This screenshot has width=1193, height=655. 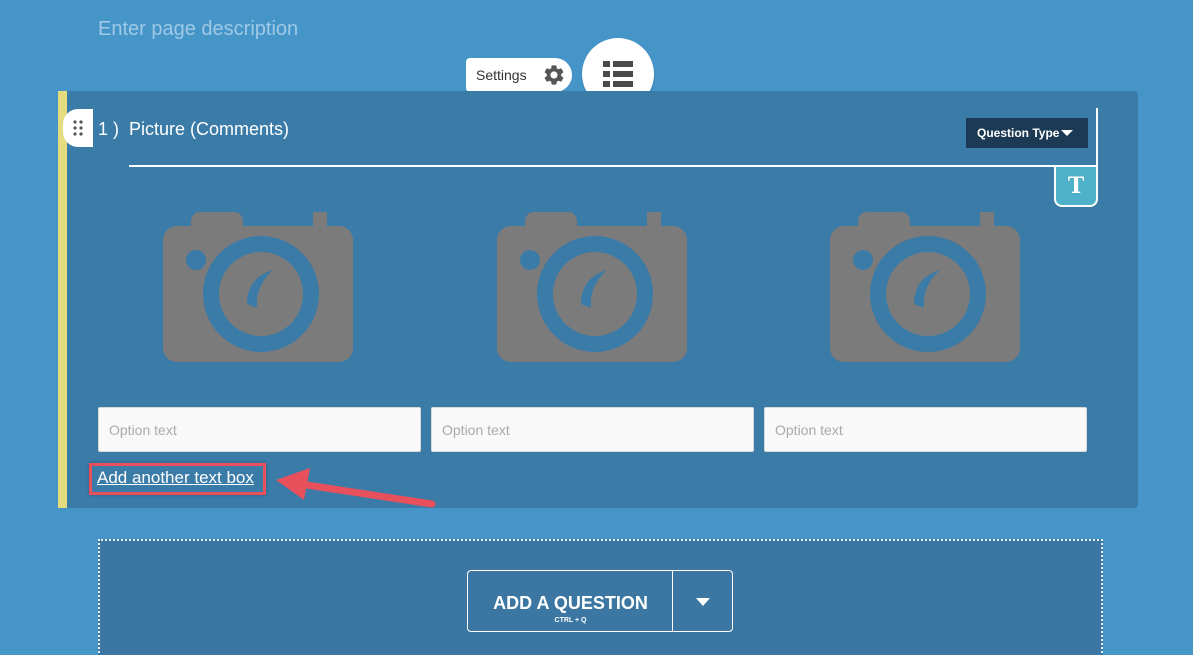 I want to click on question-number: 1 ), so click(x=109, y=129).